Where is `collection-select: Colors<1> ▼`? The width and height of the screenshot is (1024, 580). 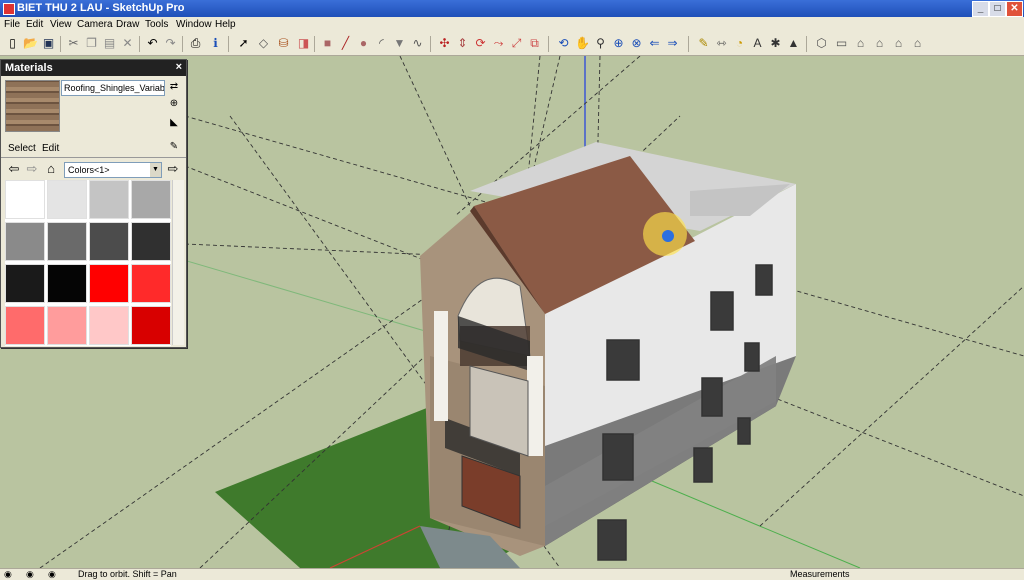 collection-select: Colors<1> ▼ is located at coordinates (113, 170).